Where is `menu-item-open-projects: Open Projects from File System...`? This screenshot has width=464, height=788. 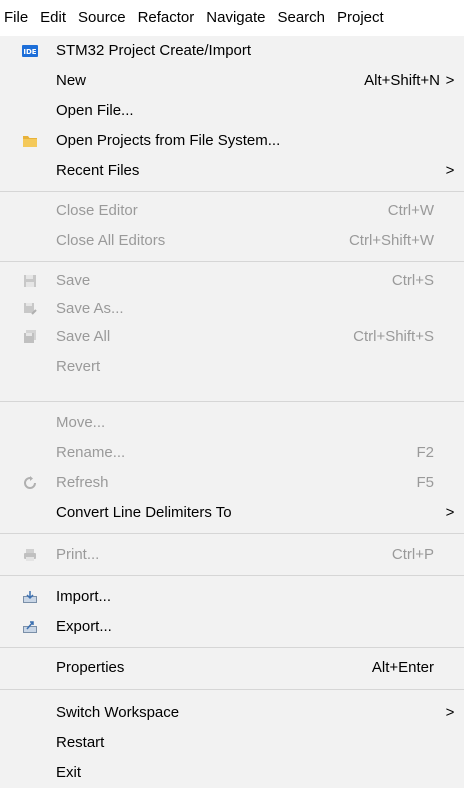
menu-item-open-projects: Open Projects from File System... is located at coordinates (232, 141).